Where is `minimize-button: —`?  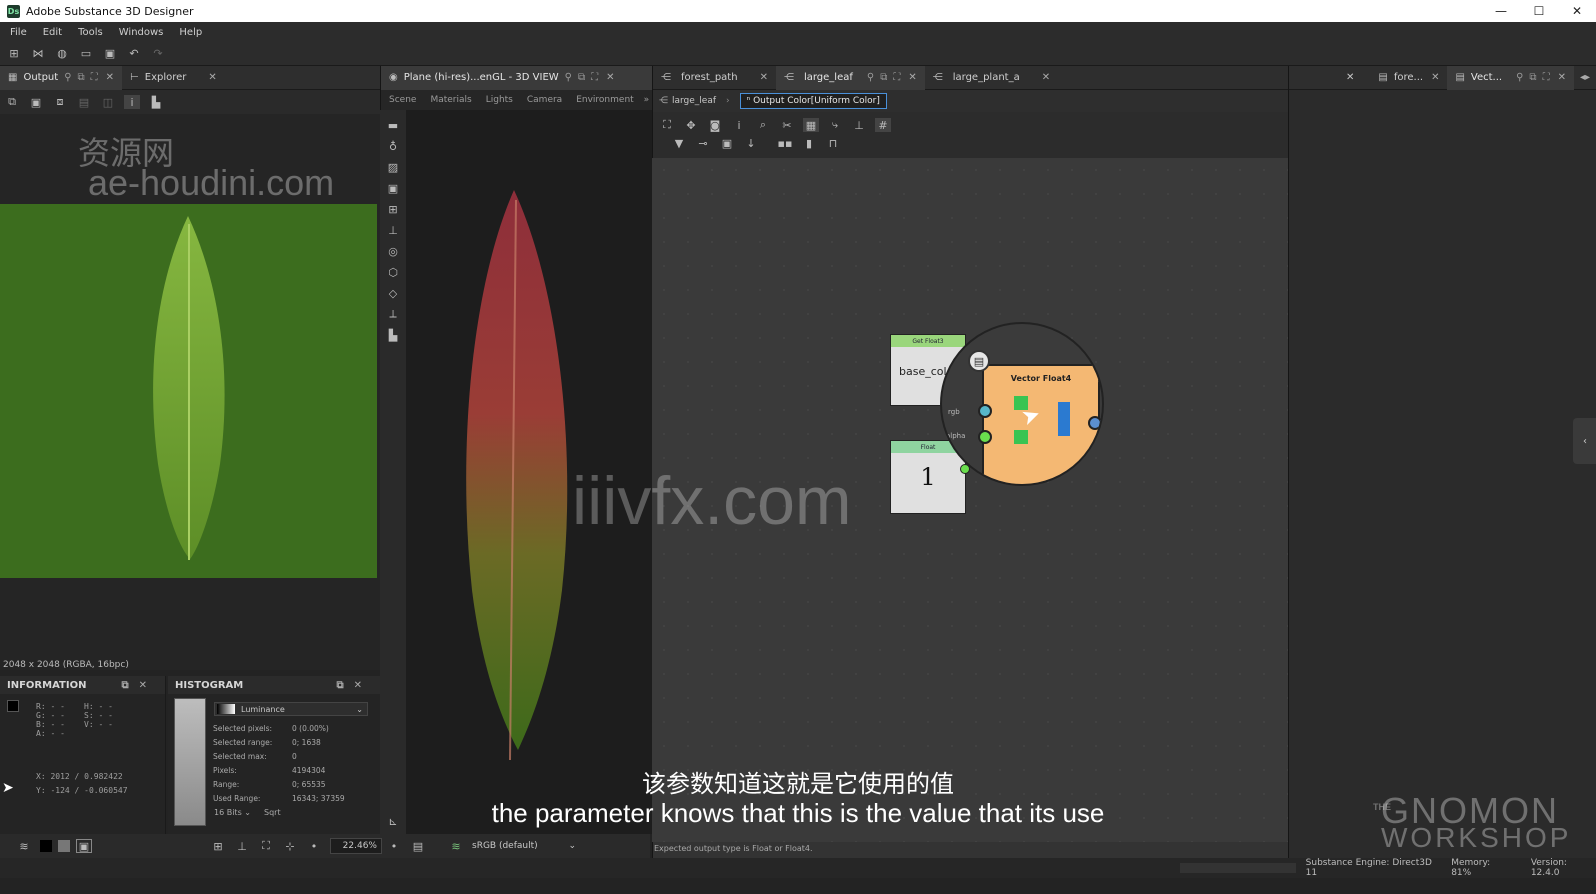
minimize-button: — is located at coordinates (1501, 11).